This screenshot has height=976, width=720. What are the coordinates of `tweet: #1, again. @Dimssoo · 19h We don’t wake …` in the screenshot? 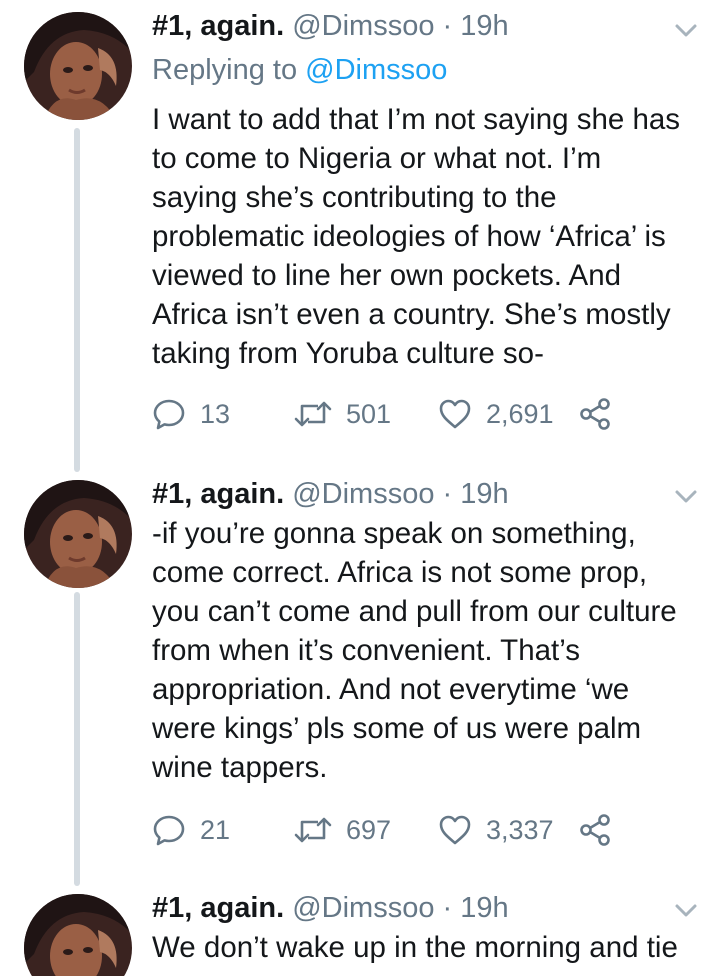 It's located at (360, 931).